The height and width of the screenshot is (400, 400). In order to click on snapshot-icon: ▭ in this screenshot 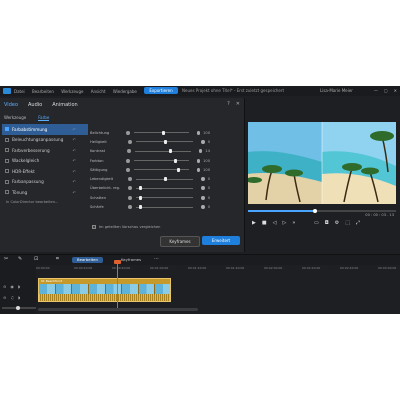, I will do `click(316, 223)`.